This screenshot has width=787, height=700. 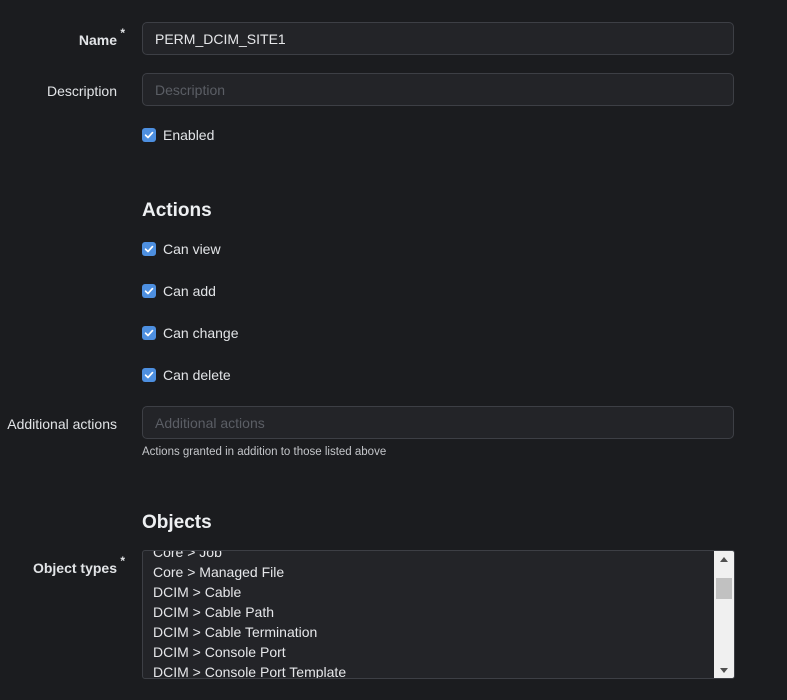 I want to click on can-add-label: Can add, so click(x=189, y=291).